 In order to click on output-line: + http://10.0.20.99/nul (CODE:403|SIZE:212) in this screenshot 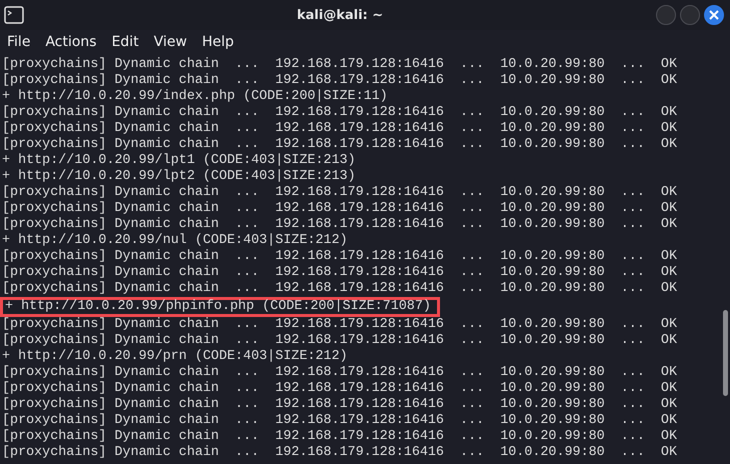, I will do `click(175, 241)`.